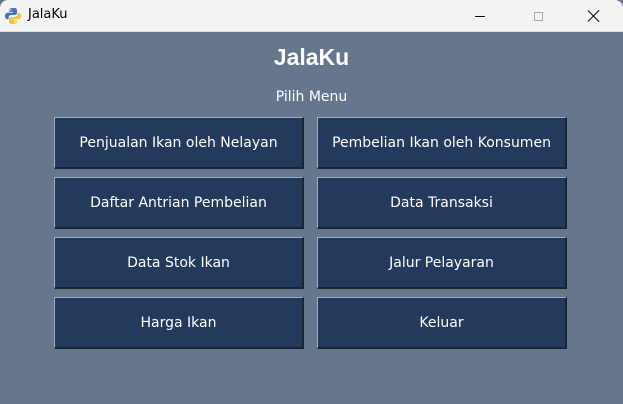 This screenshot has height=404, width=623. I want to click on minimize-icon, so click(480, 16).